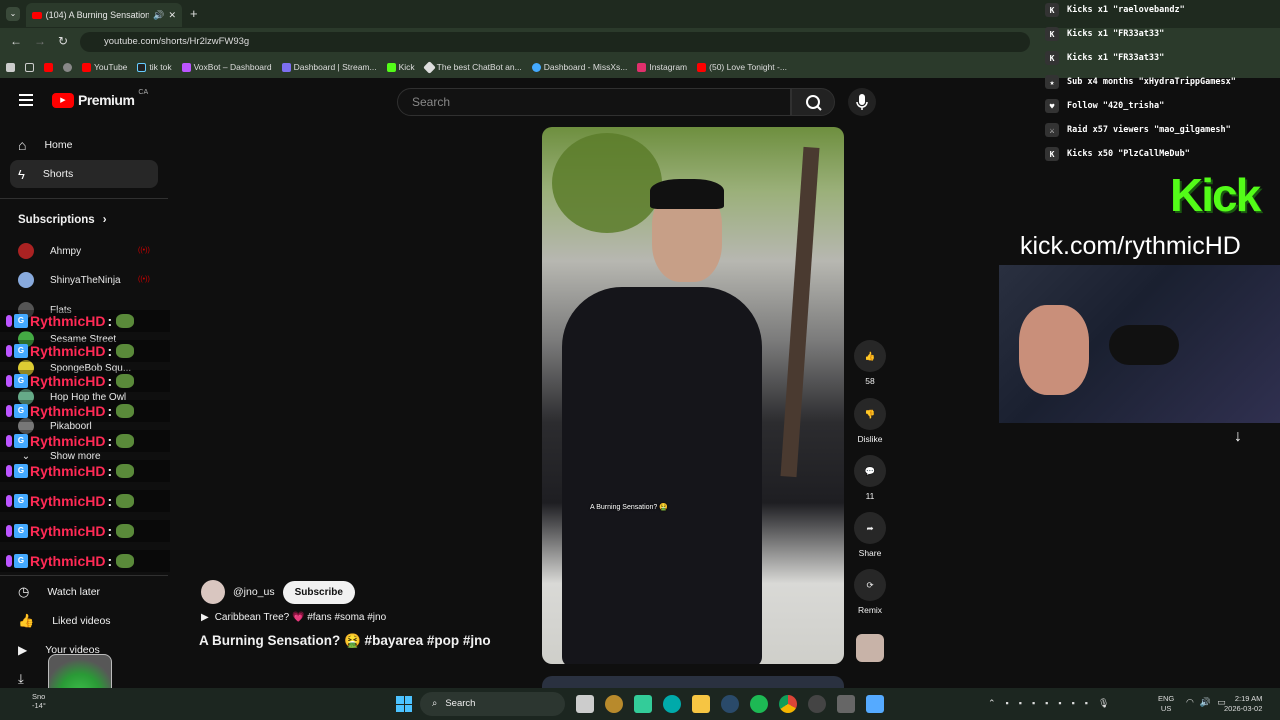 This screenshot has width=1280, height=720. What do you see at coordinates (48, 67) in the screenshot?
I see `youtube-bookmark-icon` at bounding box center [48, 67].